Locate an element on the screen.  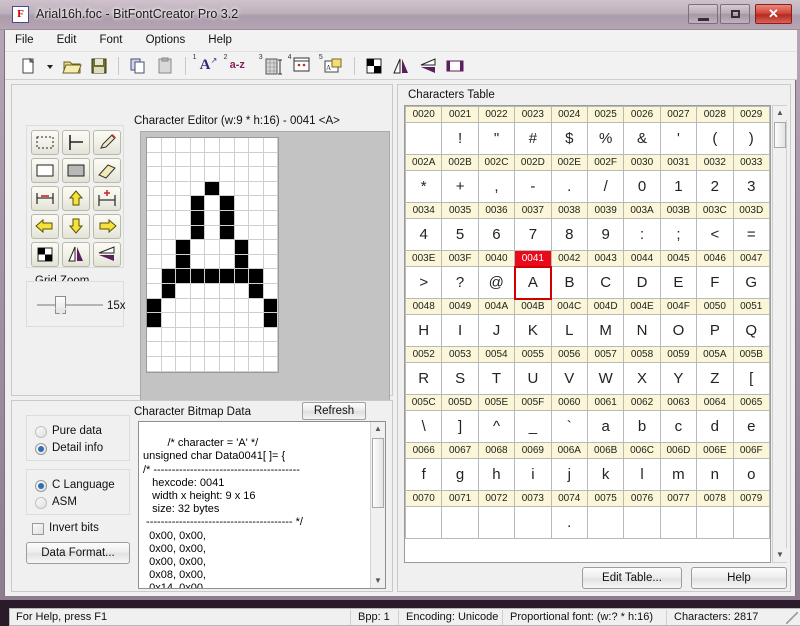
bitmap-data-scrollbar: ▲ ▼ is located at coordinates (377, 505).